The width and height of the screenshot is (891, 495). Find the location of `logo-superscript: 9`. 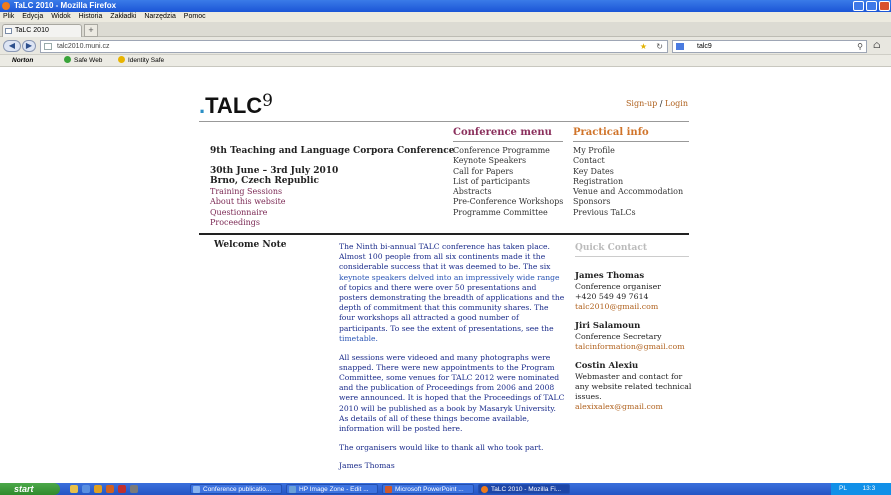

logo-superscript: 9 is located at coordinates (267, 101).